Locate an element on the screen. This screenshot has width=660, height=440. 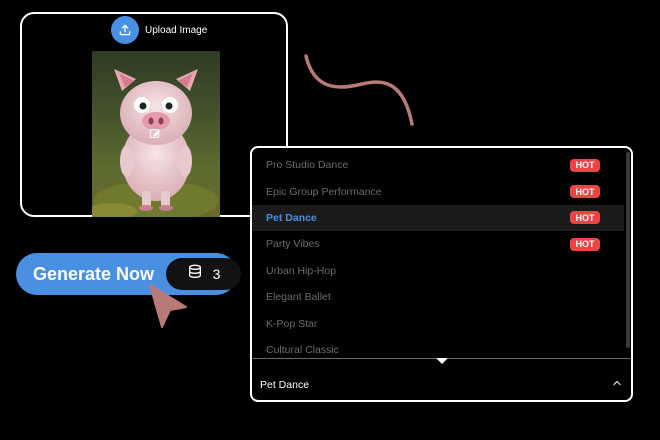
caret-down-icon is located at coordinates (442, 361).